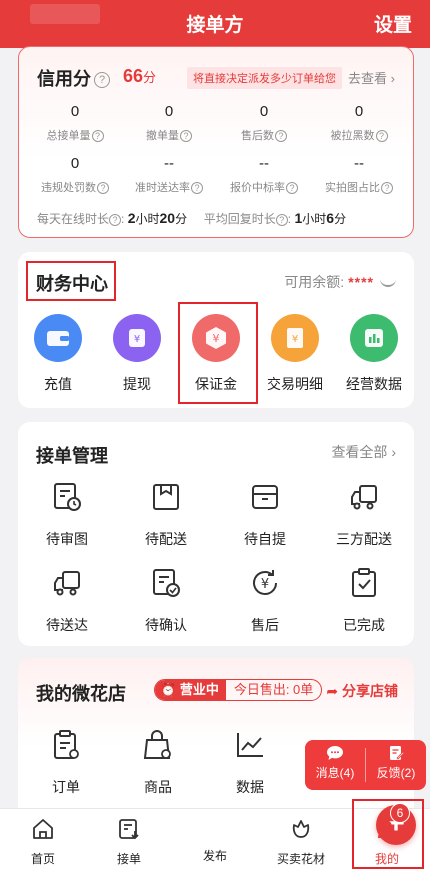 The width and height of the screenshot is (430, 874). I want to click on home-icon, so click(43, 829).